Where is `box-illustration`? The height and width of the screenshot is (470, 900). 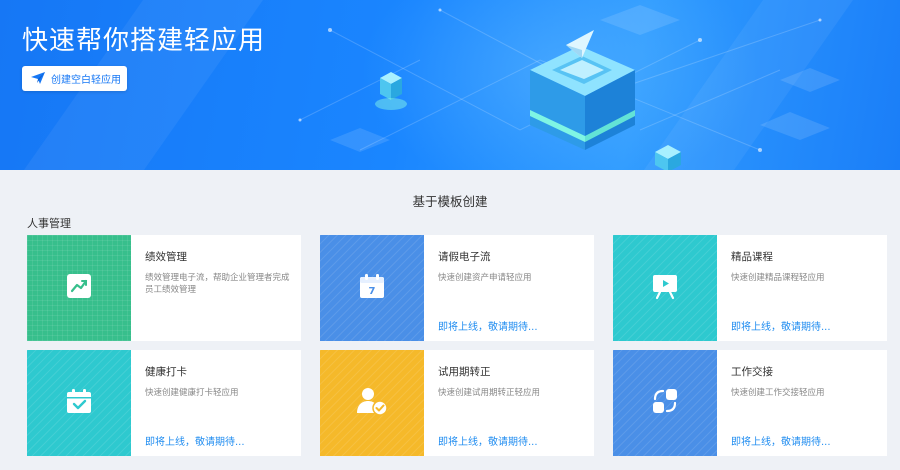 box-illustration is located at coordinates (582, 98).